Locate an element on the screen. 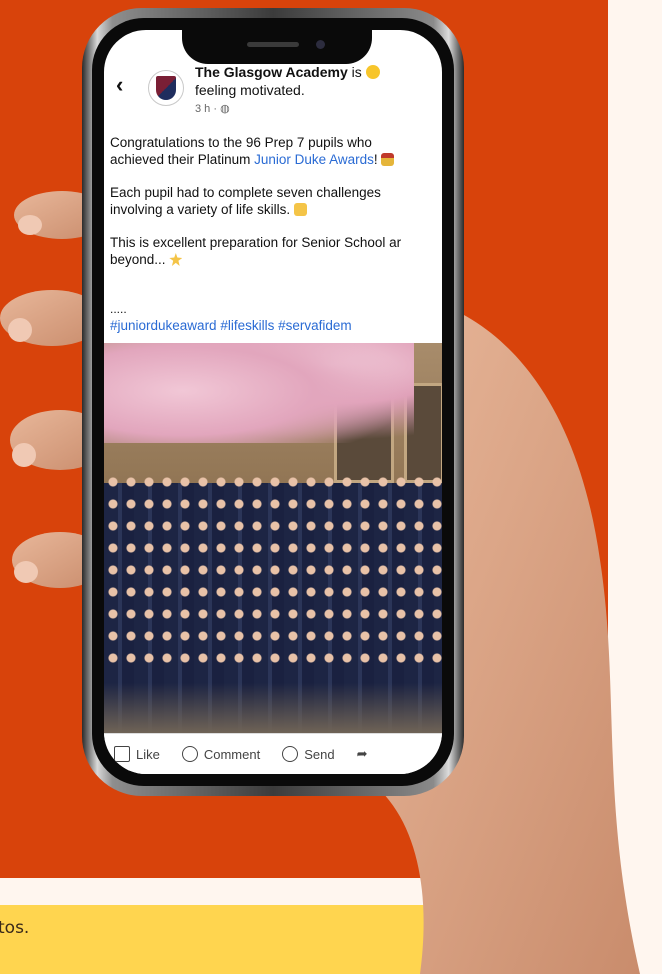 The image size is (662, 974). globe-icon: ◍ is located at coordinates (225, 109).